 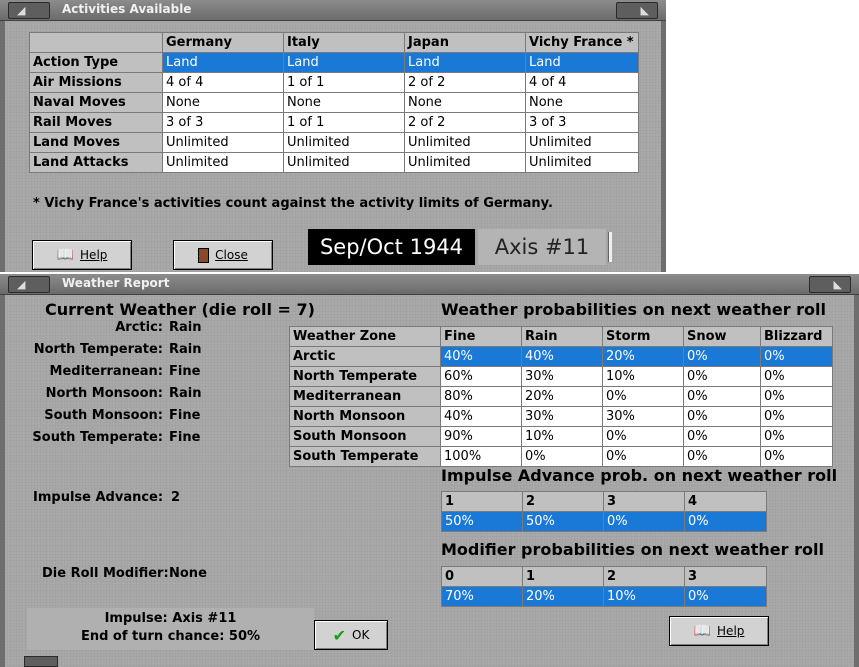 I want to click on table-row: North Monsoon 40% 30% 30% 0% 0%, so click(x=561, y=416).